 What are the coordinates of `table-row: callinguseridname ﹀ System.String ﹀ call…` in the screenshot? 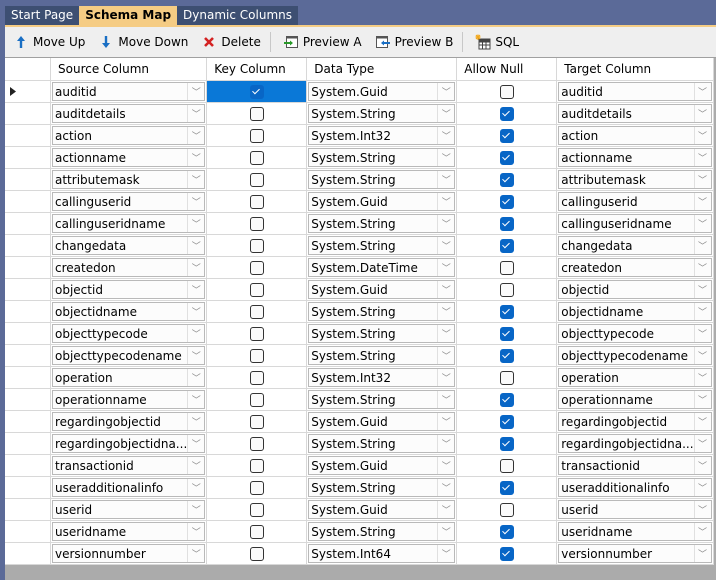 It's located at (359, 223).